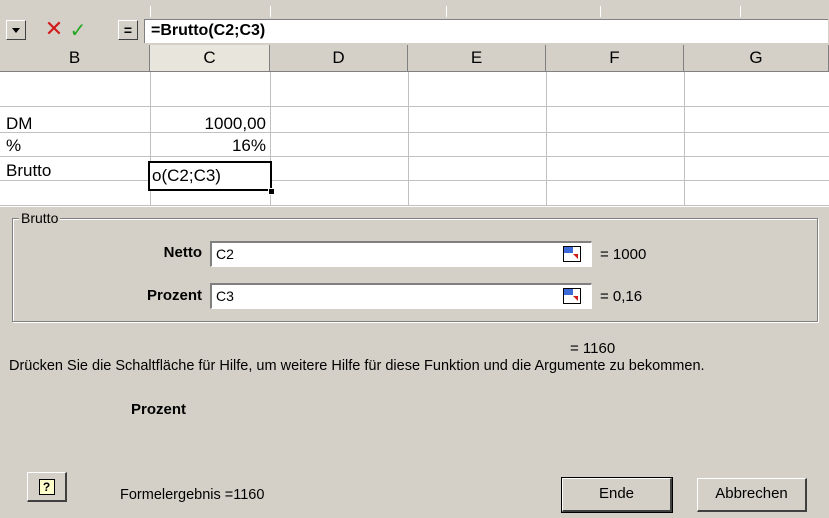 The image size is (829, 518). Describe the element at coordinates (210, 176) in the screenshot. I see `cell-c4-editing: o(C2;C3)` at that location.